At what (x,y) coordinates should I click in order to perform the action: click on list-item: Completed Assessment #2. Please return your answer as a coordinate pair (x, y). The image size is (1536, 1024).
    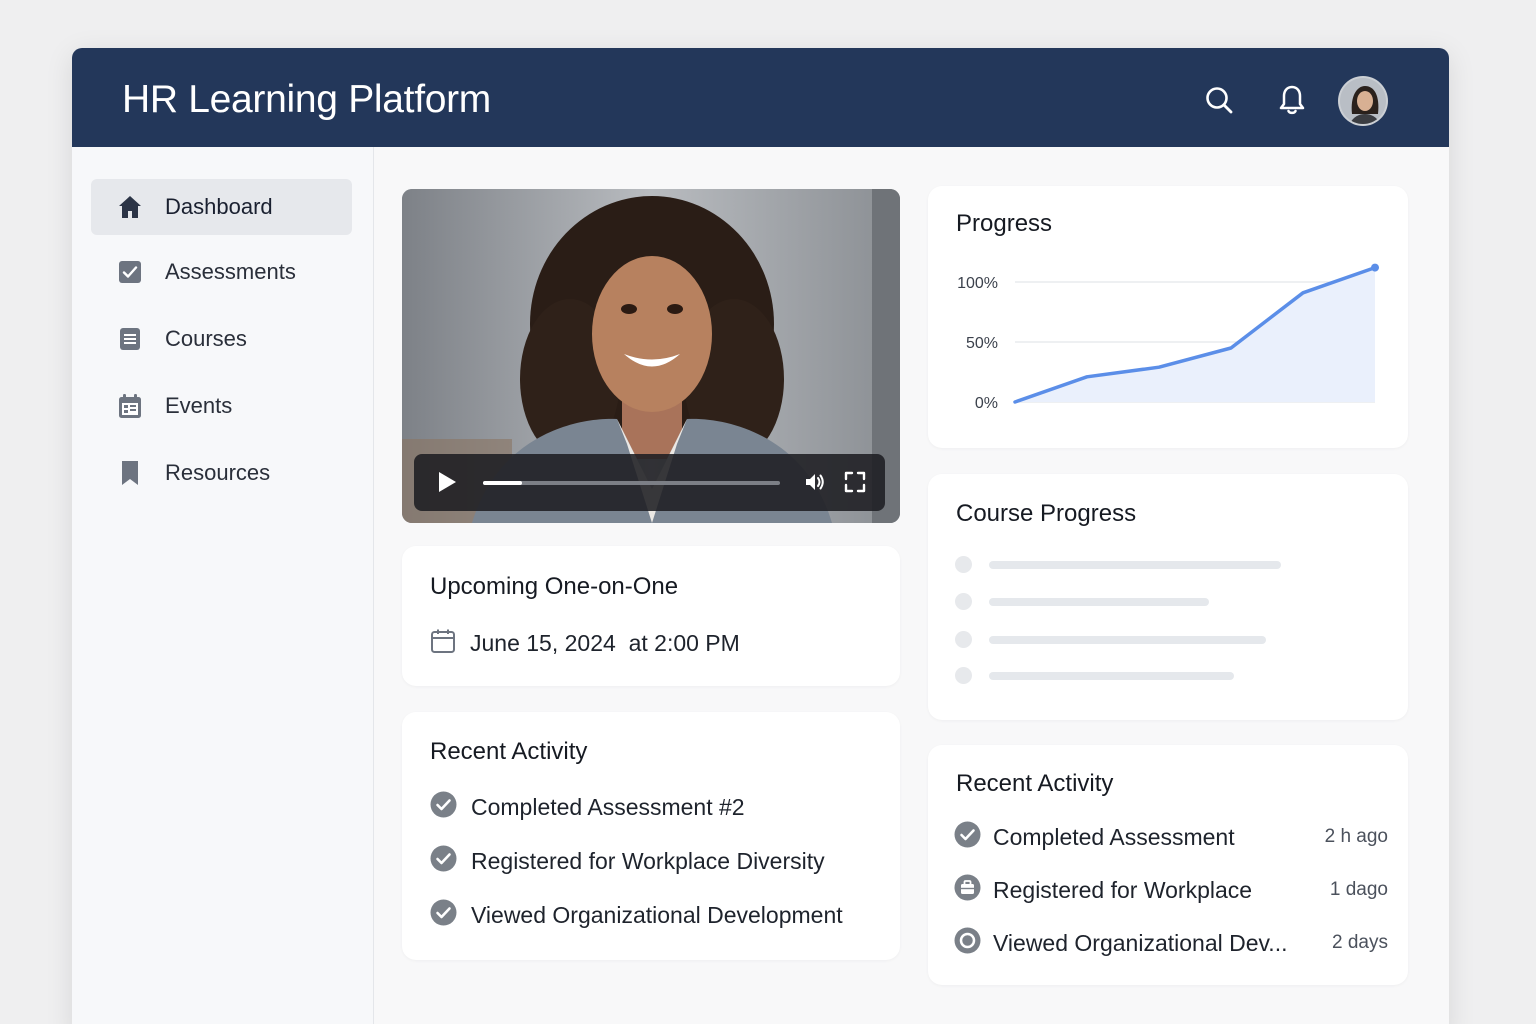
    Looking at the image, I should click on (650, 807).